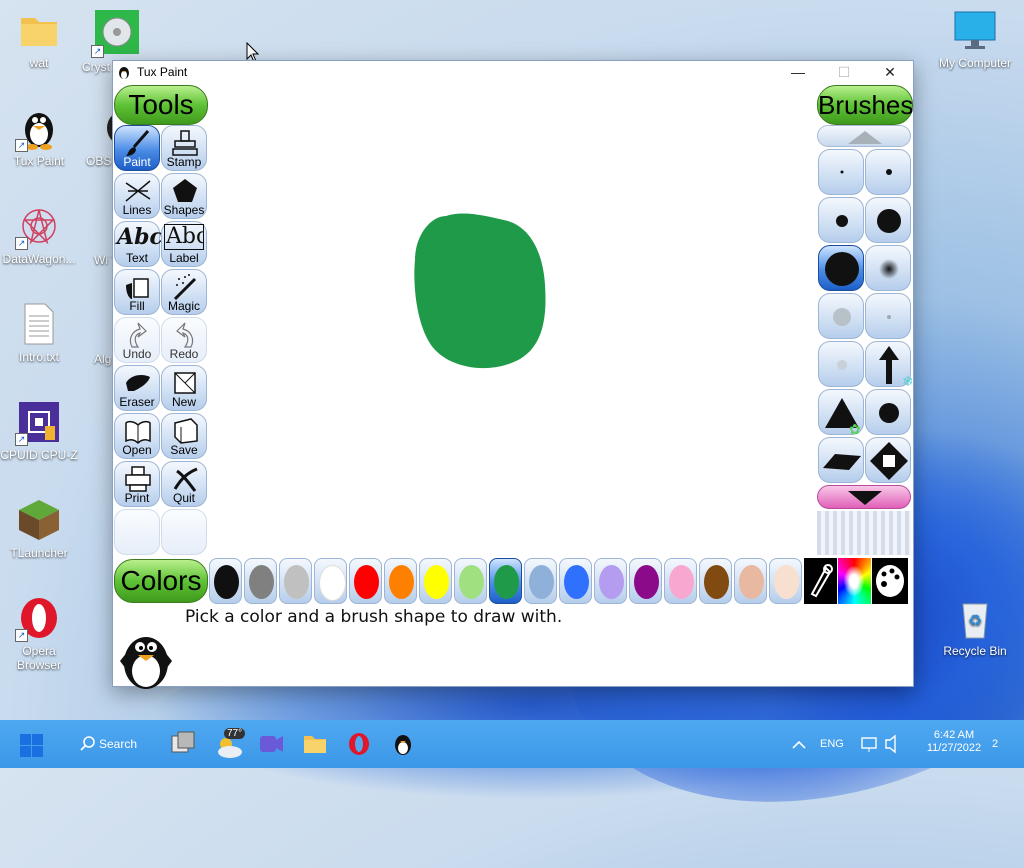  What do you see at coordinates (820, 581) in the screenshot?
I see `color-picker-button` at bounding box center [820, 581].